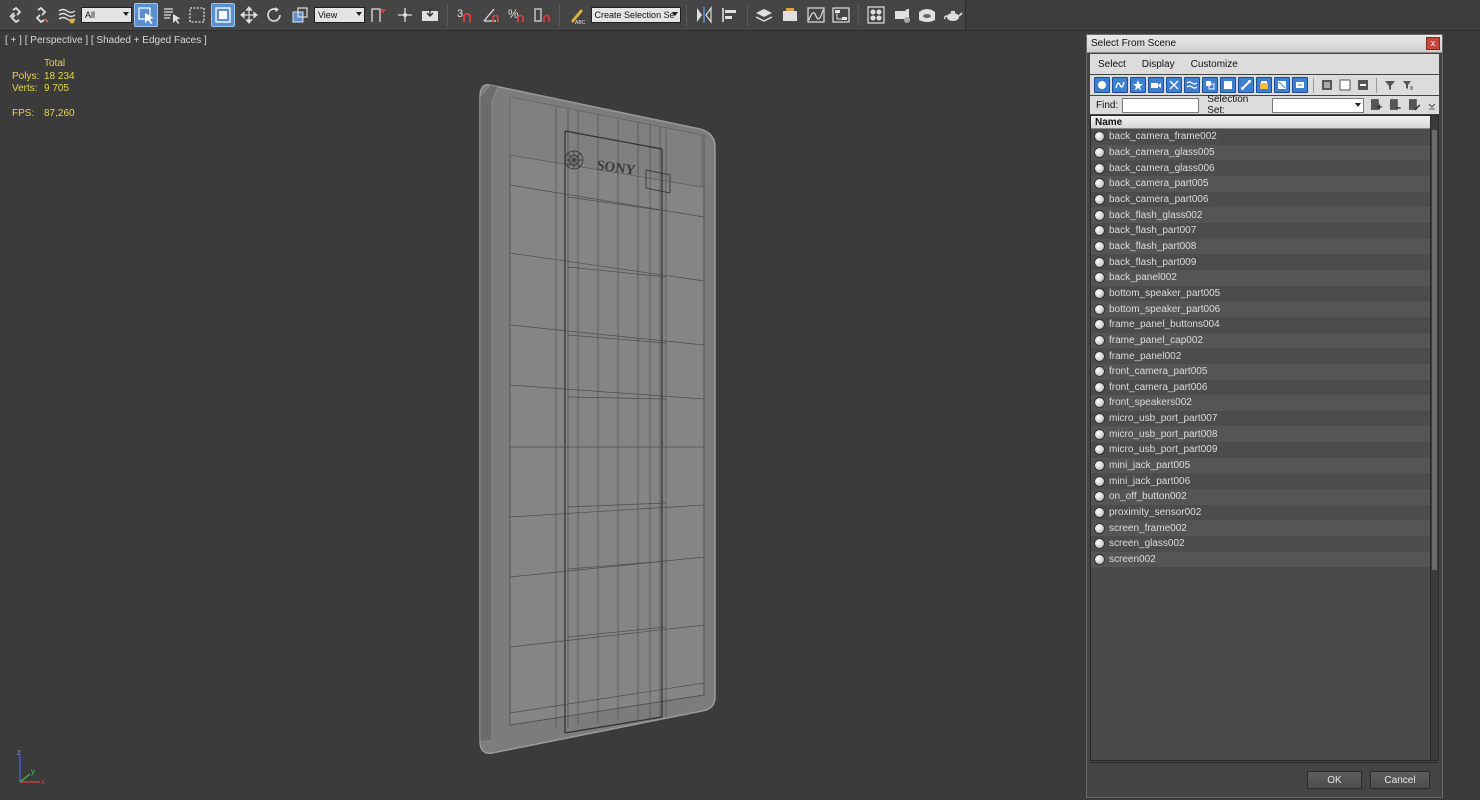 The height and width of the screenshot is (800, 1480). I want to click on rect-region-icon, so click(198, 15).